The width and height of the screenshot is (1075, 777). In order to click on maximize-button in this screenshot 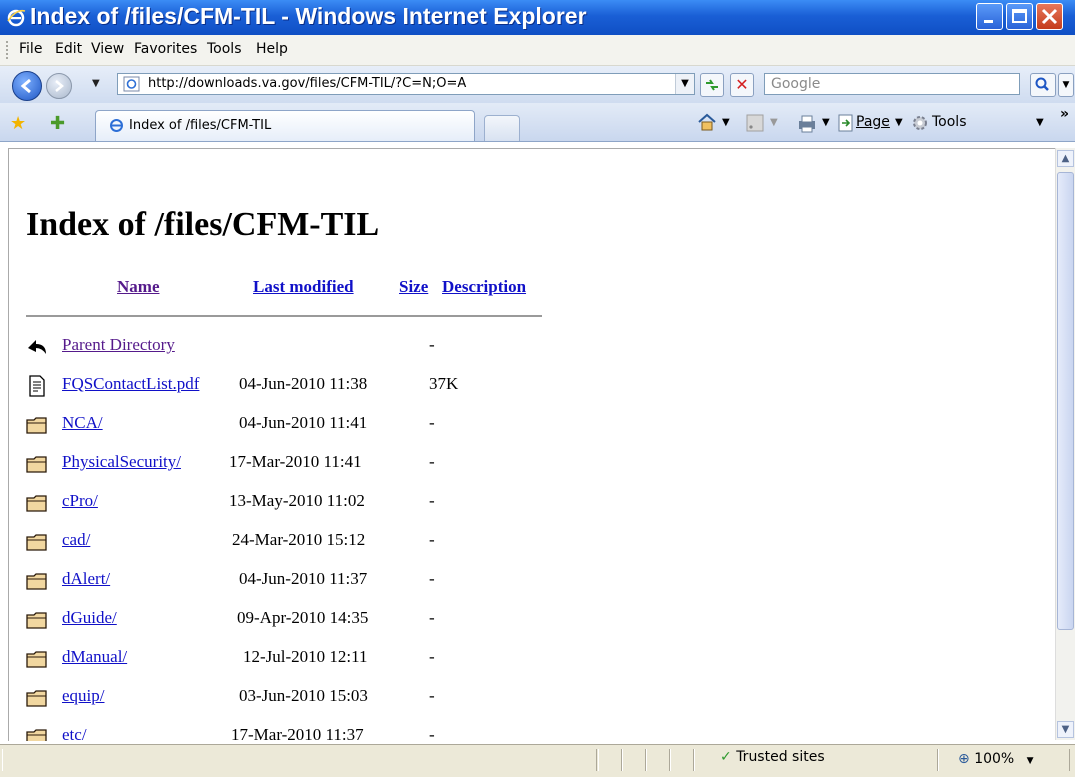, I will do `click(1019, 16)`.